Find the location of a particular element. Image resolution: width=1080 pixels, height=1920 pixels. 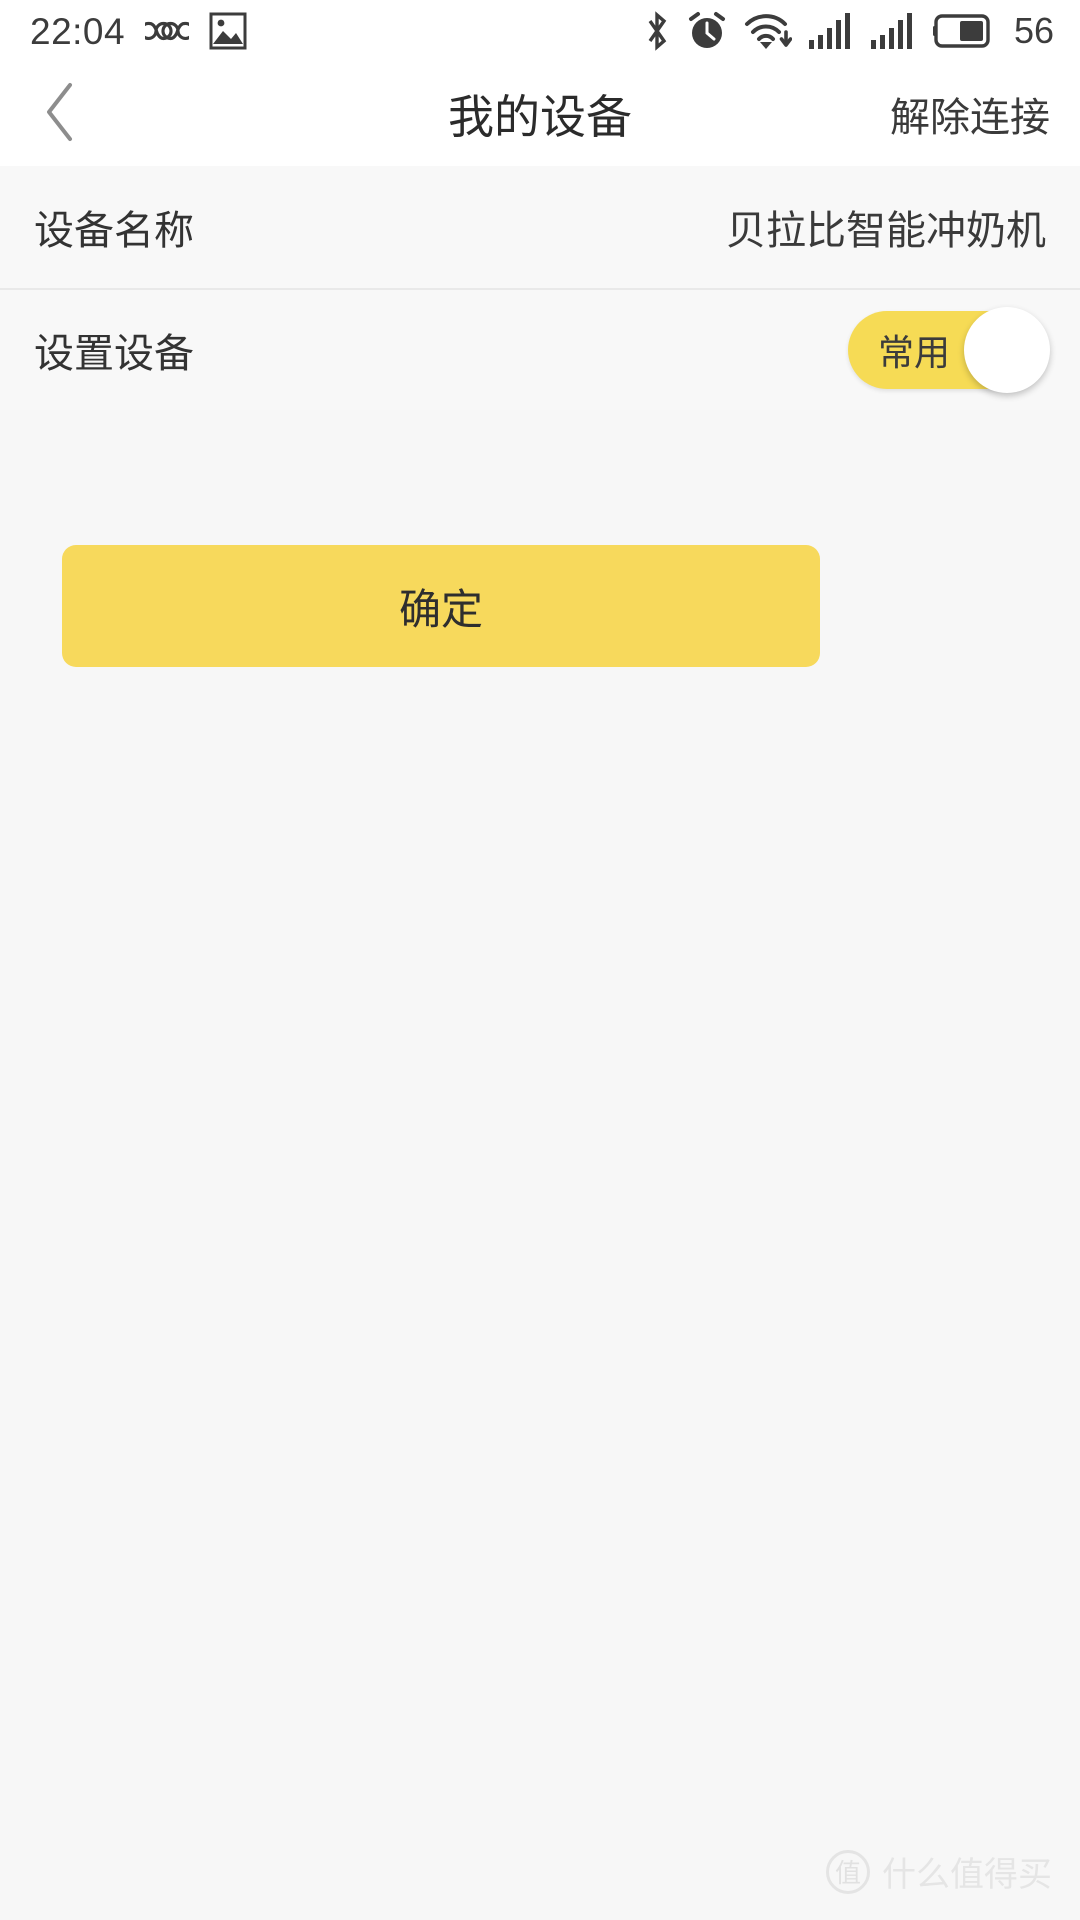

status-bar-clock: 22:04 is located at coordinates (78, 31).